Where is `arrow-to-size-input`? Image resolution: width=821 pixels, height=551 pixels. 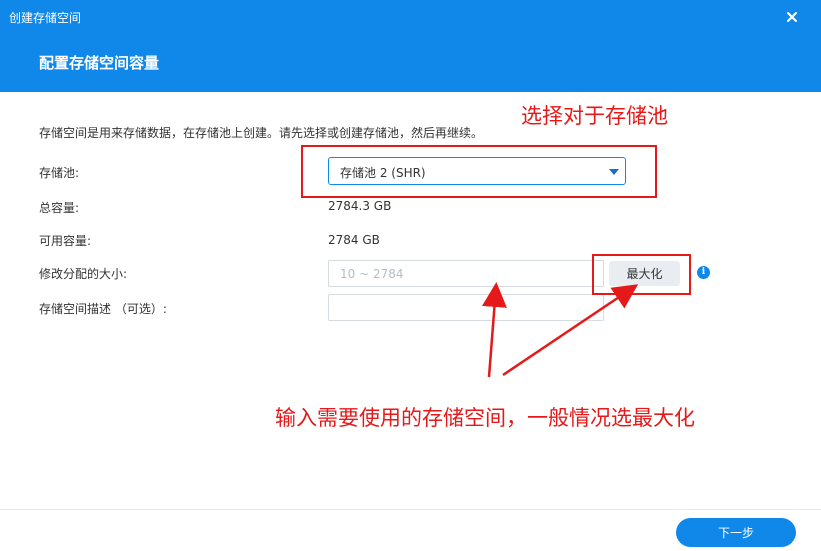 arrow-to-size-input is located at coordinates (494, 330).